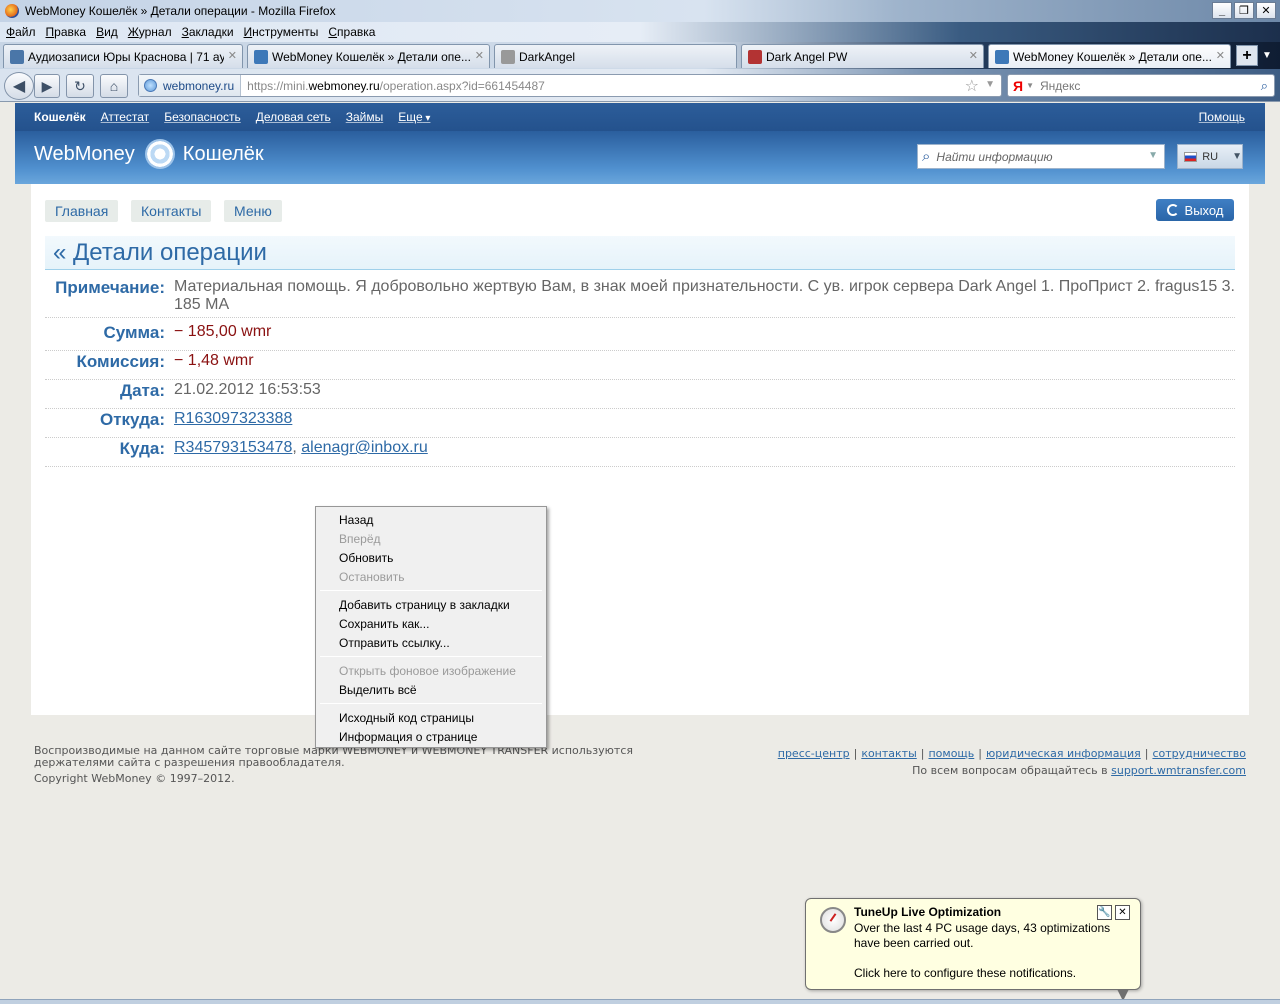  Describe the element at coordinates (233, 447) in the screenshot. I see `to-wallet-link: R345793153478` at that location.